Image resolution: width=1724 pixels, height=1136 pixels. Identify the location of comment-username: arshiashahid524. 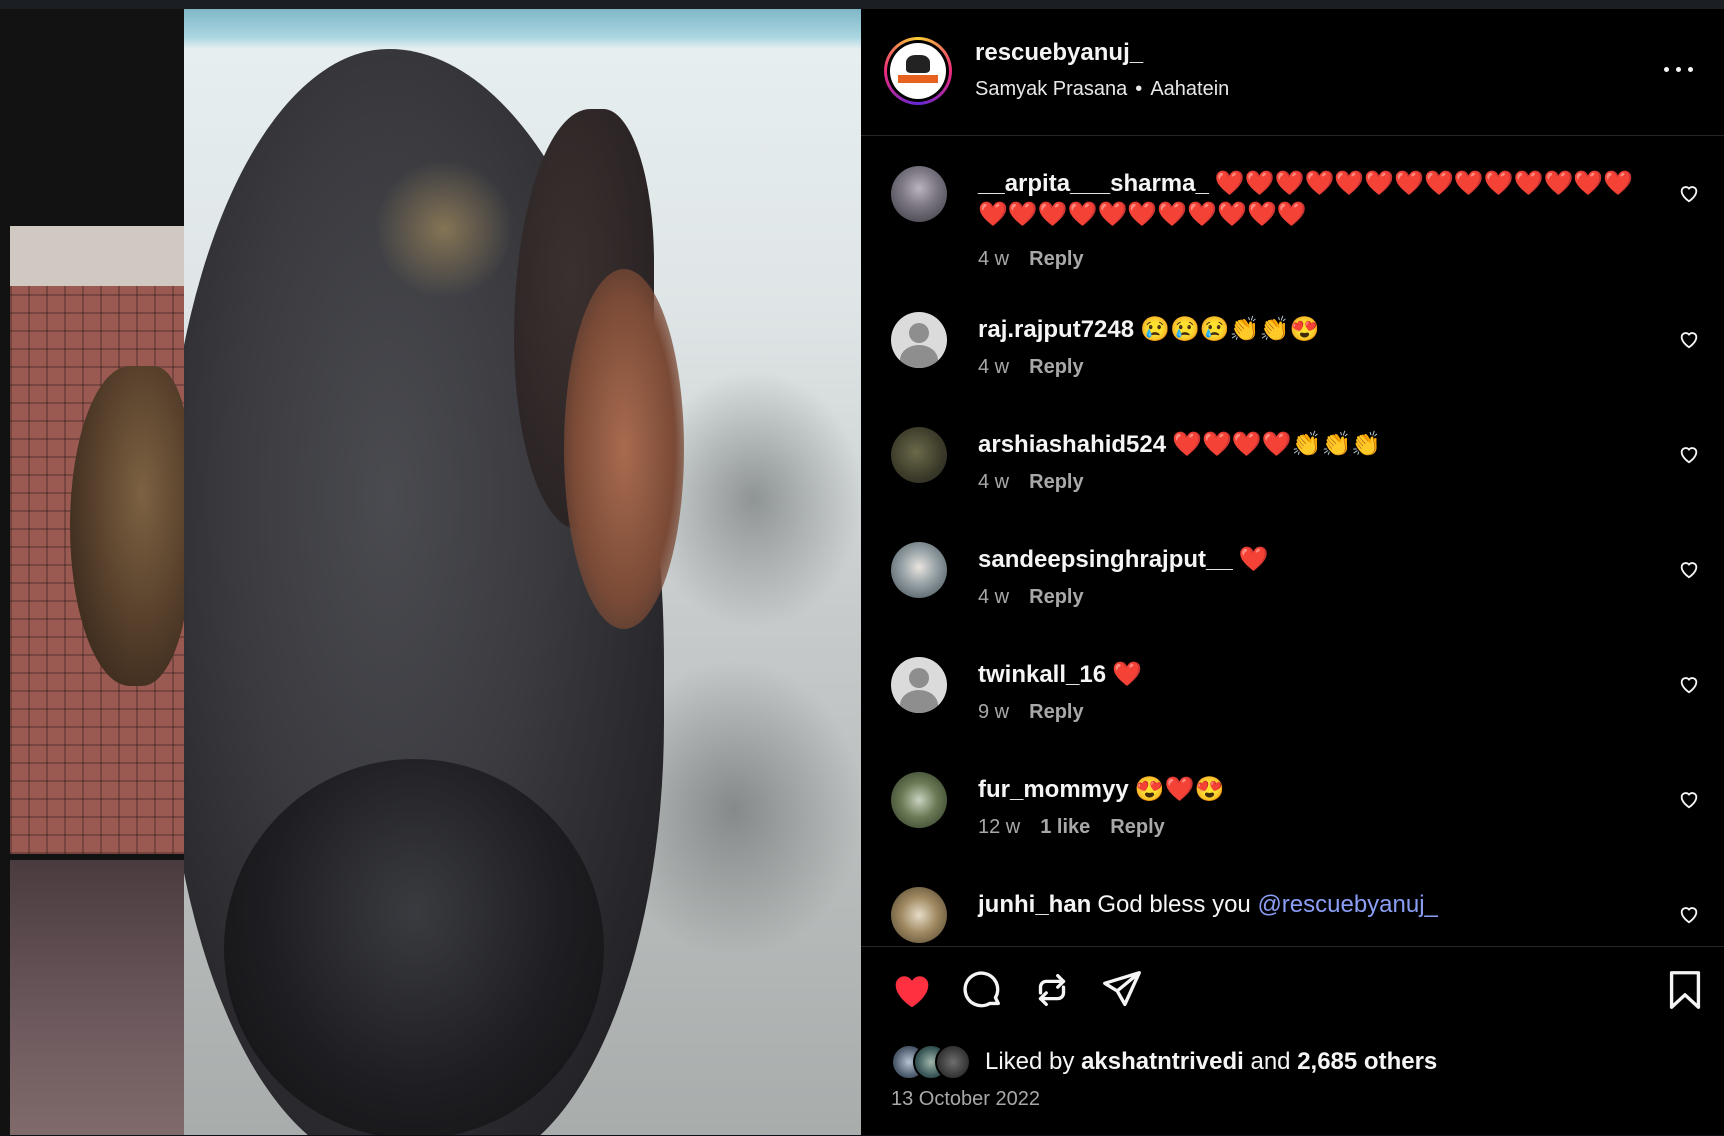
(1072, 444).